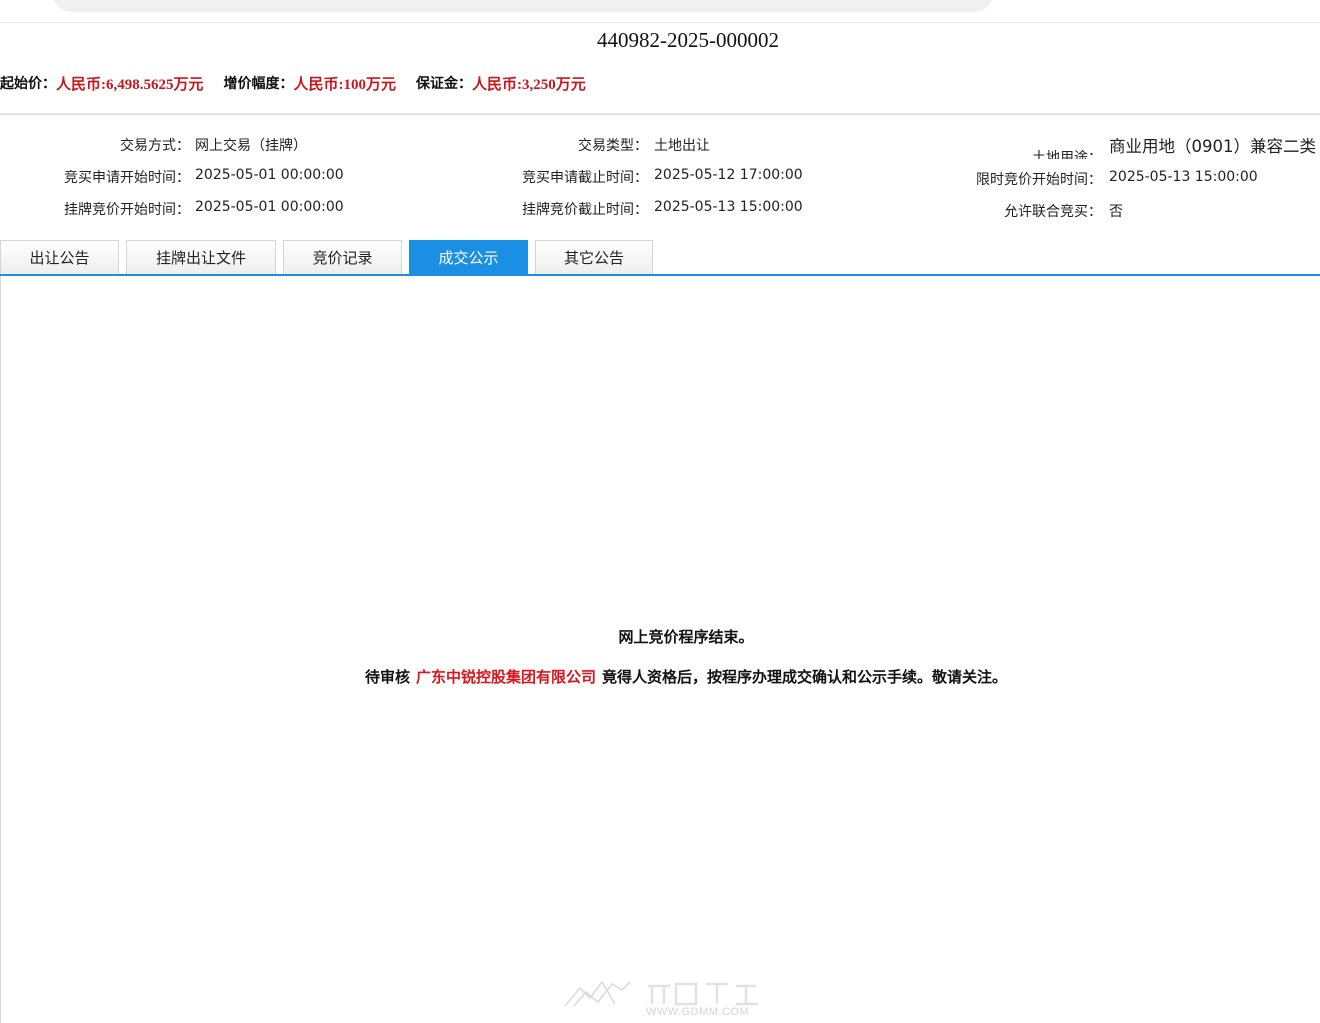 This screenshot has height=1023, width=1320. I want to click on listing-bid-start-label: 挂牌竞价开始时间：, so click(95, 209).